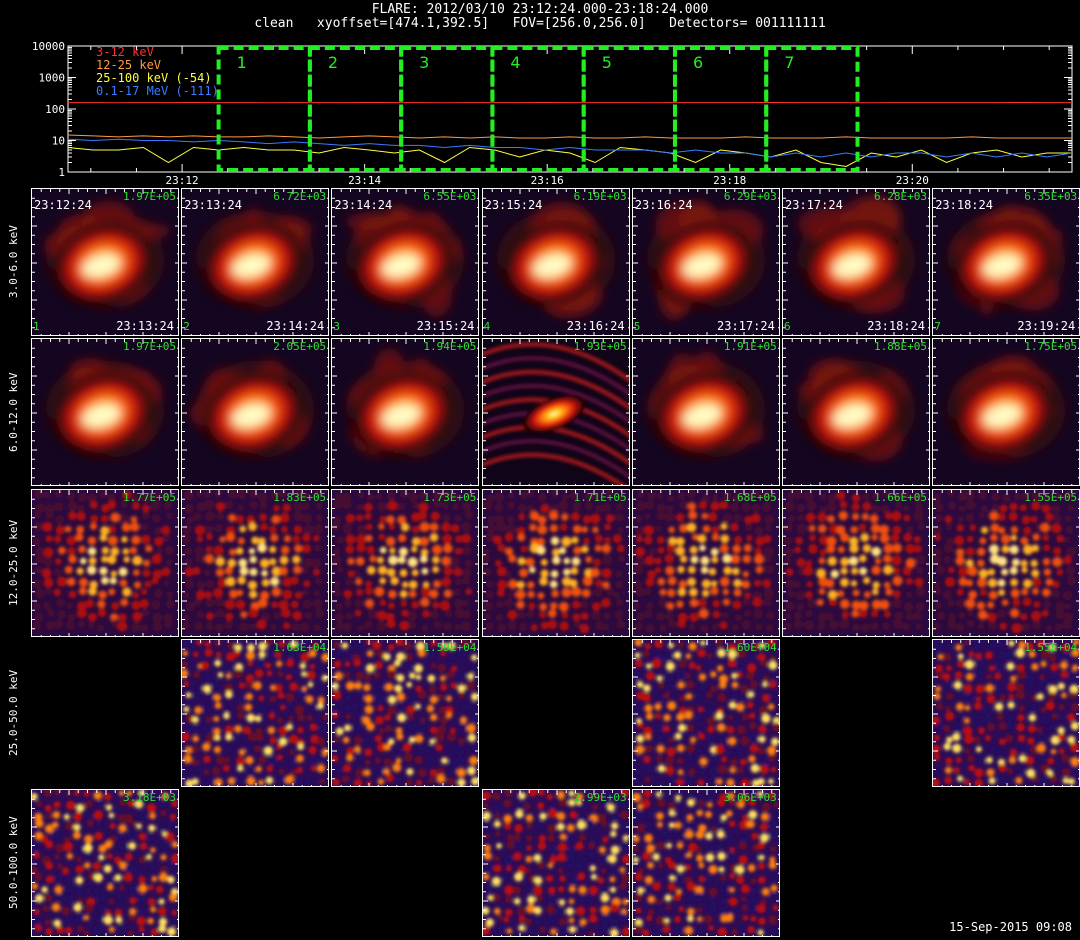 The height and width of the screenshot is (940, 1080). Describe the element at coordinates (607, 62) in the screenshot. I see `interval-label: 5` at that location.